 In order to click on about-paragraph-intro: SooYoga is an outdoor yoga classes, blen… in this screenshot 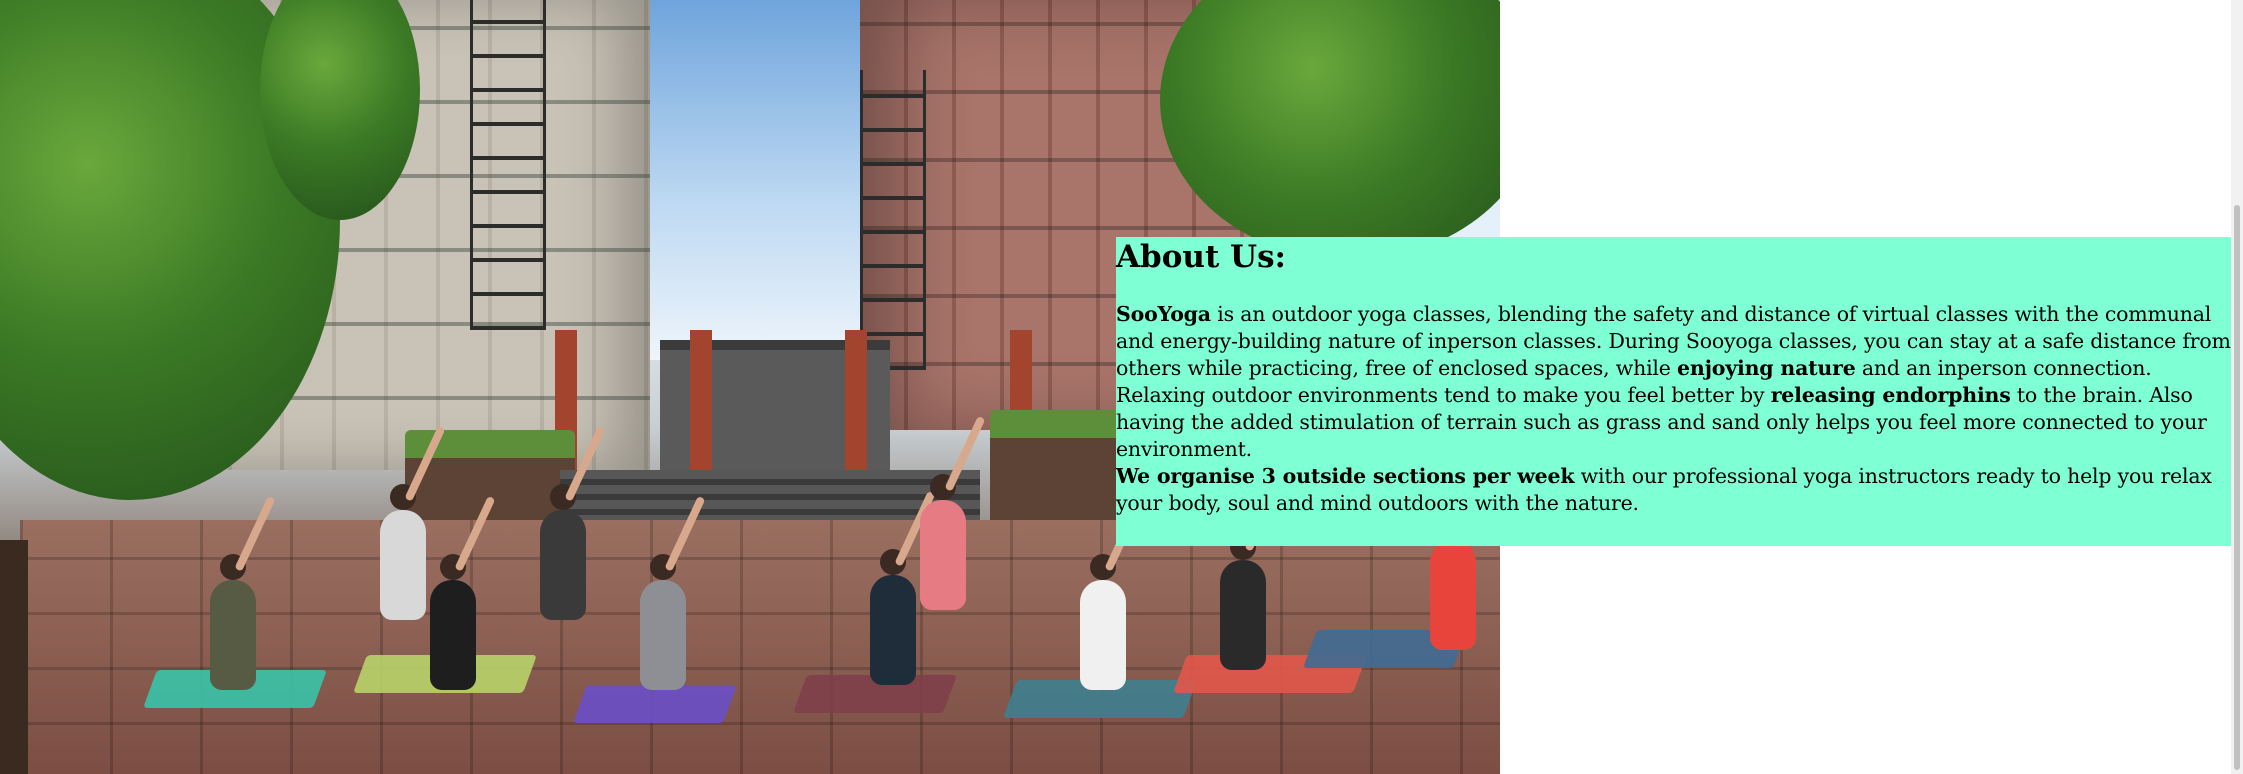, I will do `click(1673, 341)`.